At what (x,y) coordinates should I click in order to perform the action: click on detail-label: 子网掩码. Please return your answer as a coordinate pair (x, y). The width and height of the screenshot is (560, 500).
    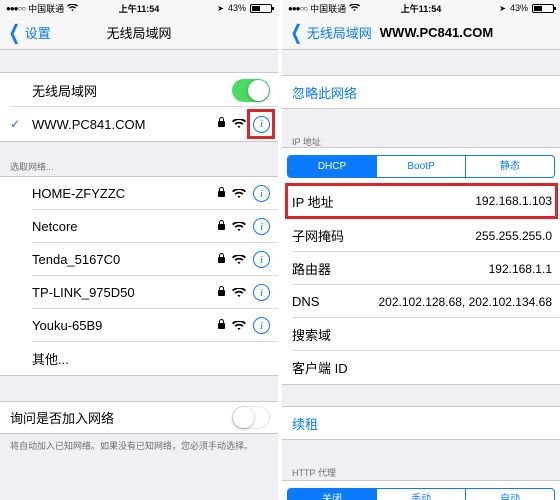
    Looking at the image, I should click on (318, 236).